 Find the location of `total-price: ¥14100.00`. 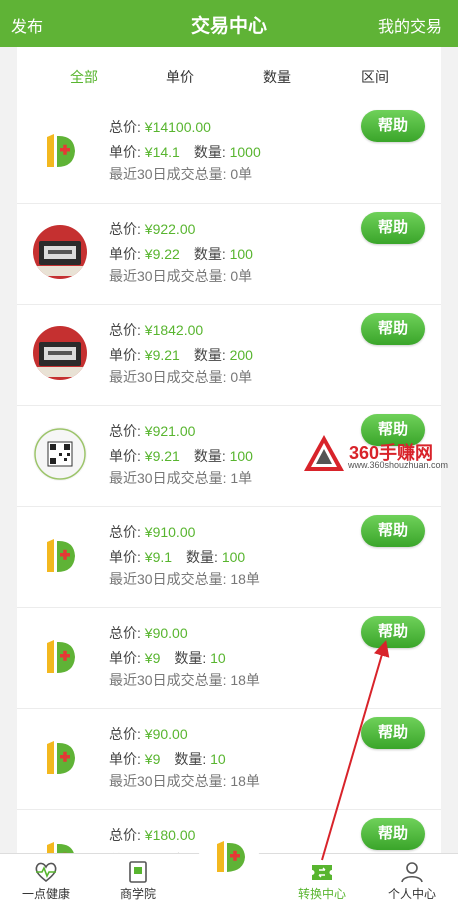

total-price: ¥14100.00 is located at coordinates (177, 127).